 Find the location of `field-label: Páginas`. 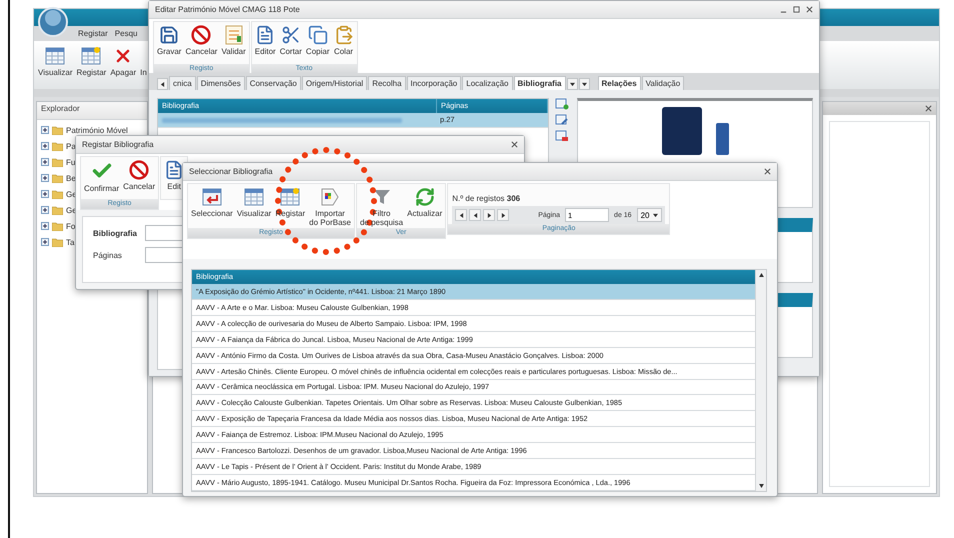

field-label: Páginas is located at coordinates (108, 255).